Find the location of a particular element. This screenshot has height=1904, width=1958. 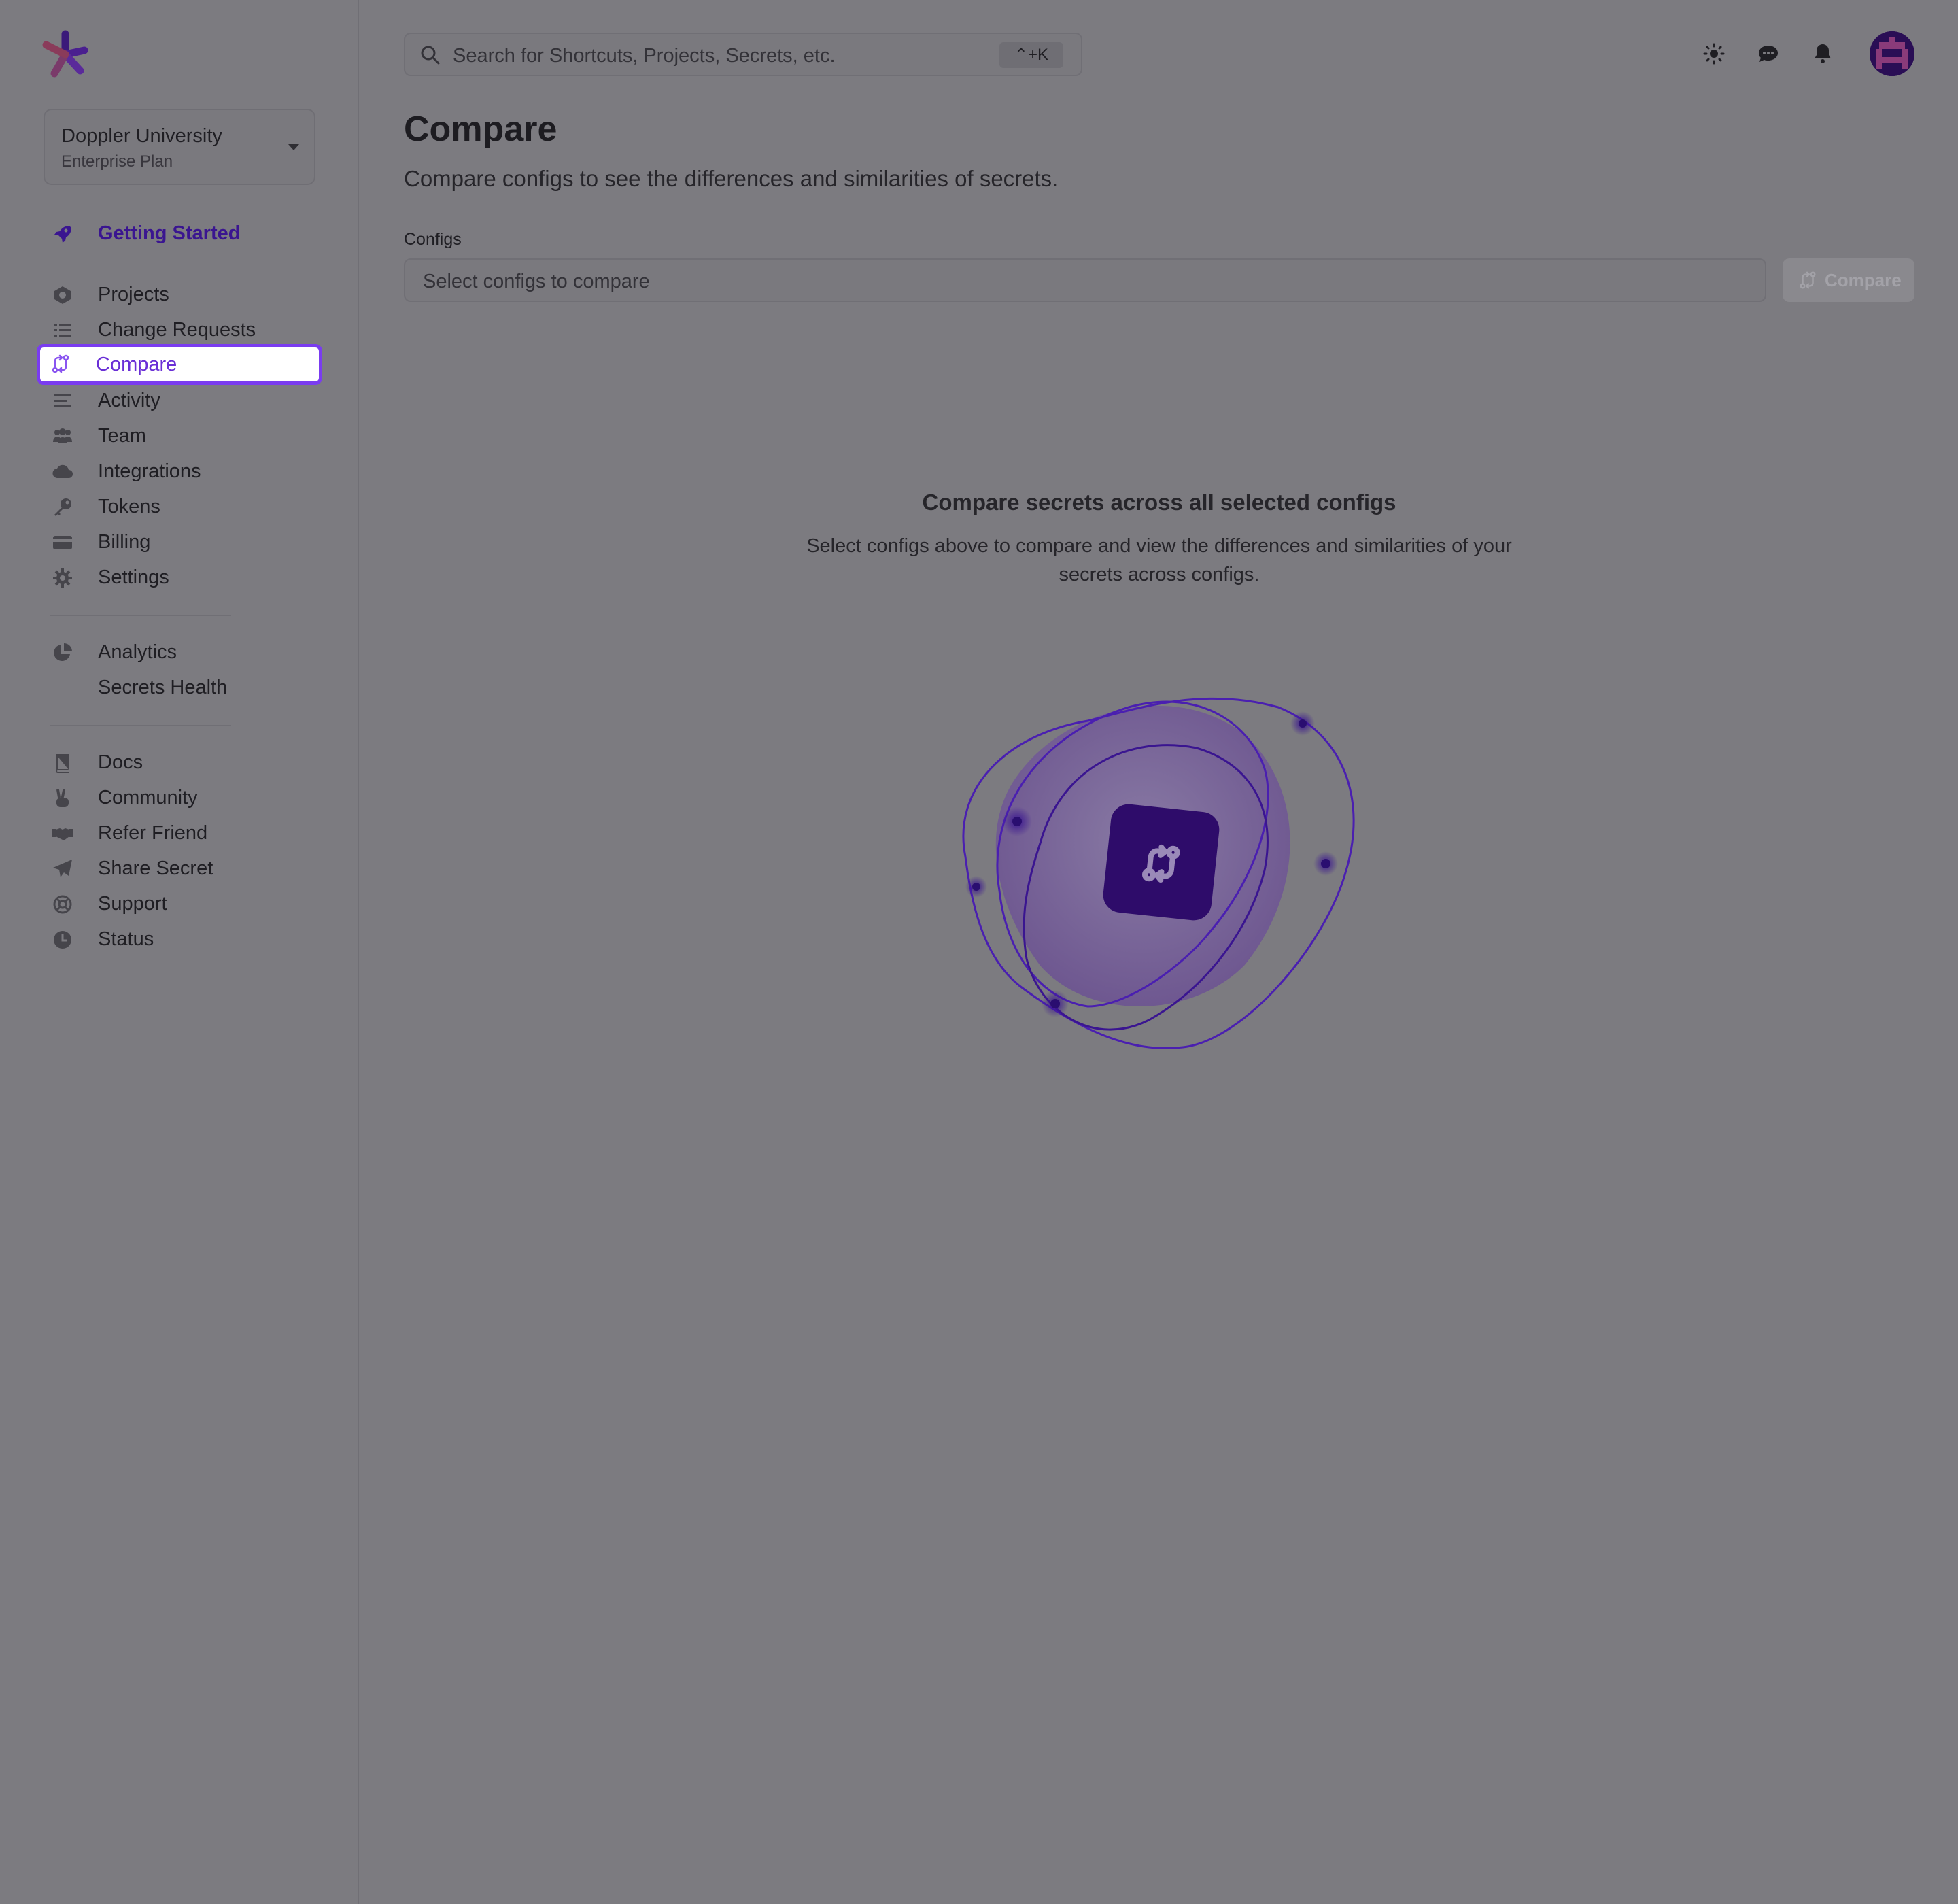

sidebar-item-support: Support is located at coordinates (179, 904).